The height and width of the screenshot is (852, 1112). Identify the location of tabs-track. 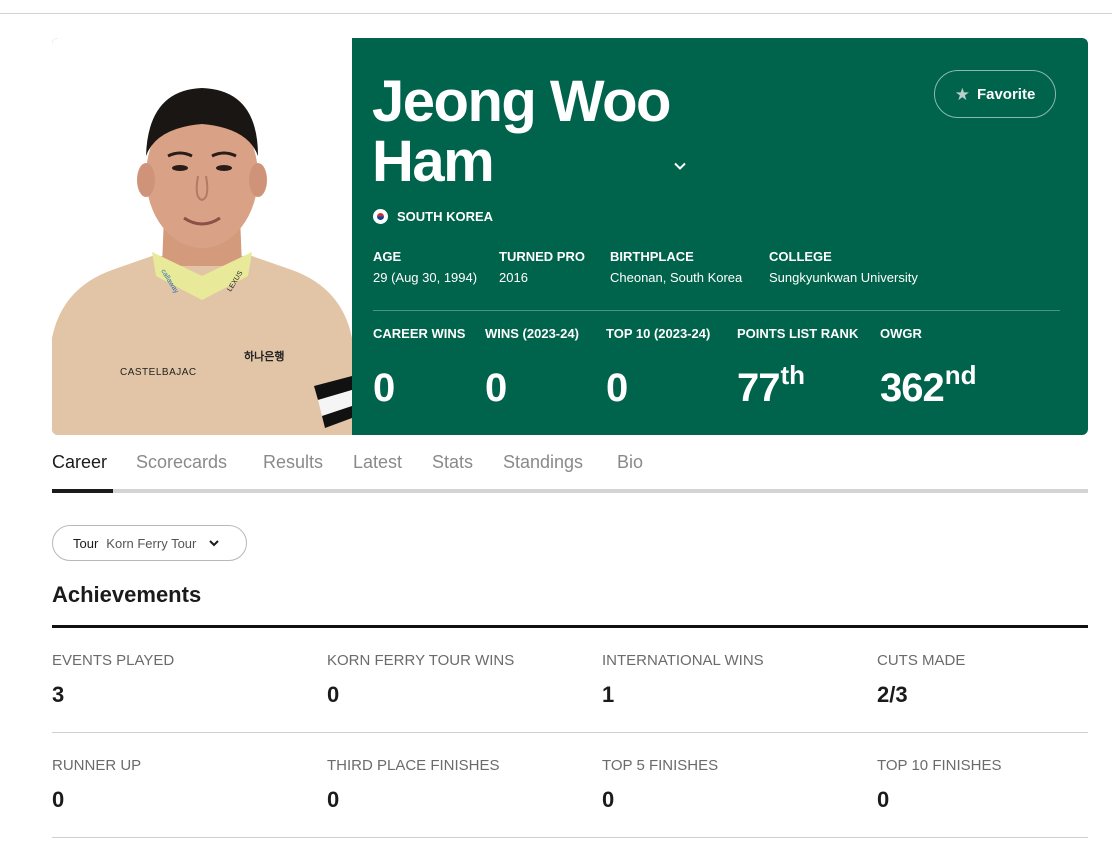
(570, 491).